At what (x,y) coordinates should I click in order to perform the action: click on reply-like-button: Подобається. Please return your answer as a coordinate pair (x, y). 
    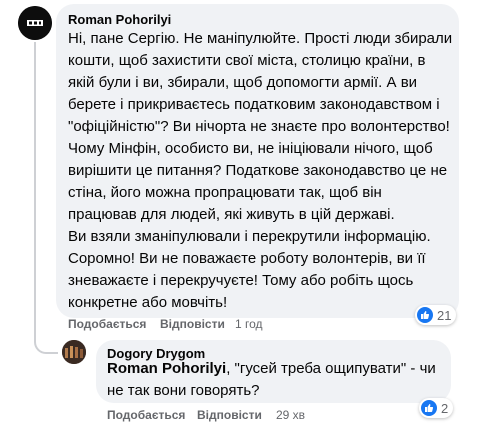
    Looking at the image, I should click on (146, 415).